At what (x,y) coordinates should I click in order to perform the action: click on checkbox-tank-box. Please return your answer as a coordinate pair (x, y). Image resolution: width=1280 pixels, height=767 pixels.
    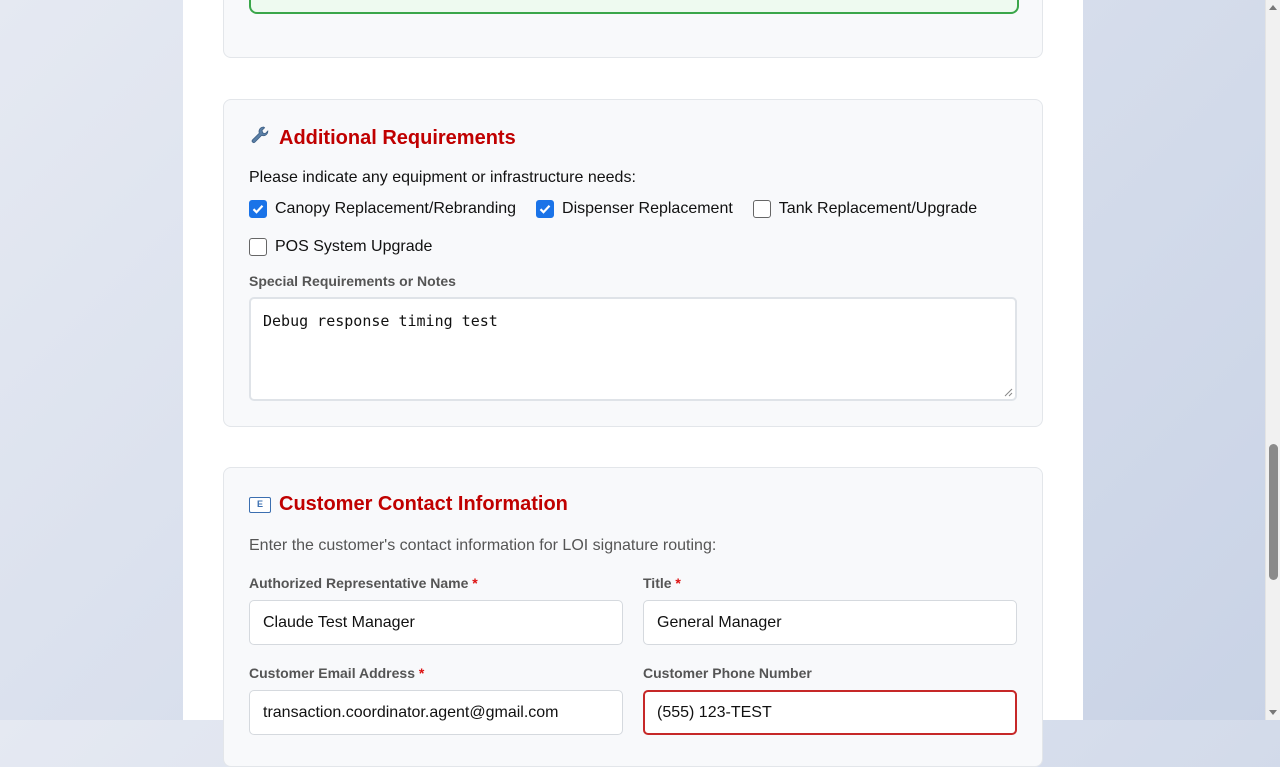
    Looking at the image, I should click on (761, 209).